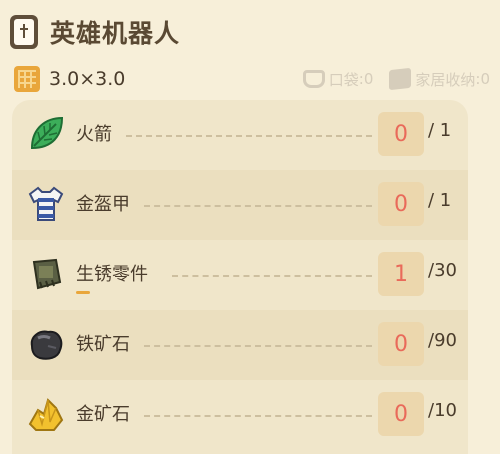 This screenshot has height=454, width=500. What do you see at coordinates (482, 79) in the screenshot?
I see `storage-value: :0` at bounding box center [482, 79].